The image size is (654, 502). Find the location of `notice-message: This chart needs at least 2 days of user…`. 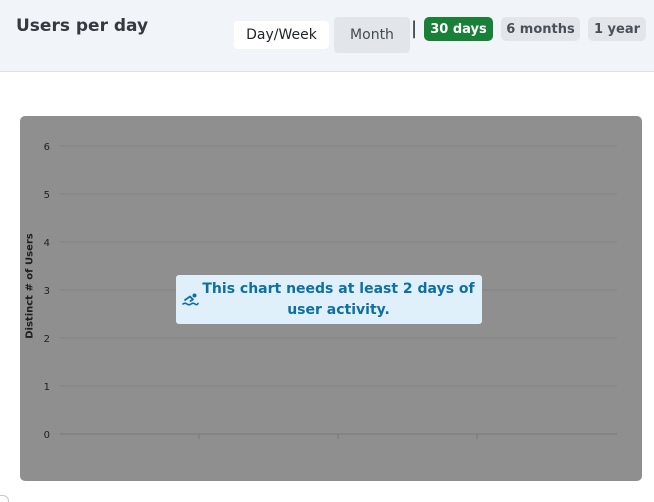

notice-message: This chart needs at least 2 days of user… is located at coordinates (338, 299).